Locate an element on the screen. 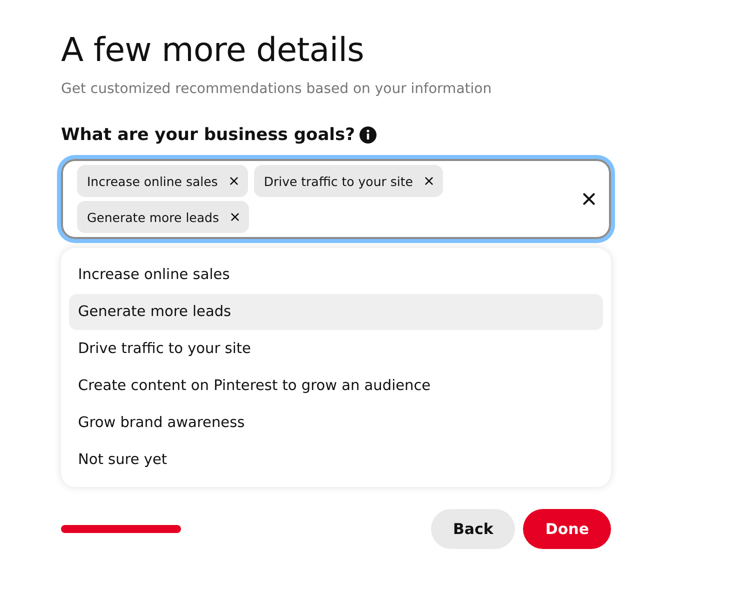  tag-label: Drive traffic to your site is located at coordinates (338, 181).